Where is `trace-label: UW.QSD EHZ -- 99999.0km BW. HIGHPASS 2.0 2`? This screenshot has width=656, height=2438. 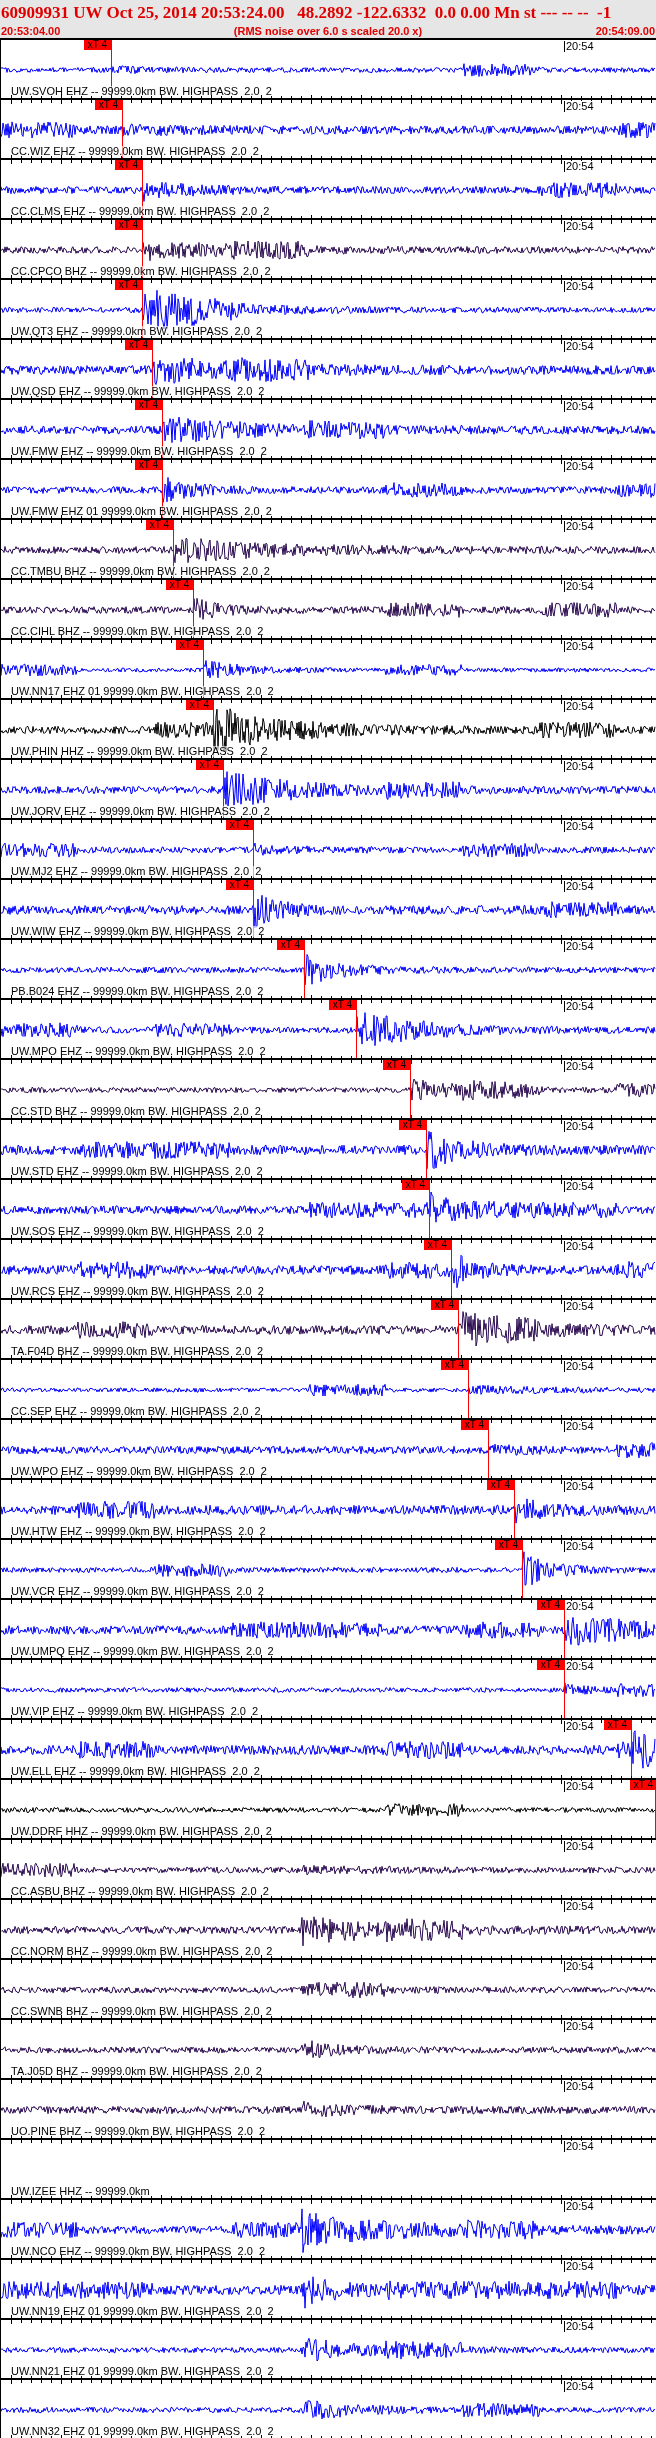
trace-label: UW.QSD EHZ -- 99999.0km BW. HIGHPASS 2.0 2 is located at coordinates (138, 391).